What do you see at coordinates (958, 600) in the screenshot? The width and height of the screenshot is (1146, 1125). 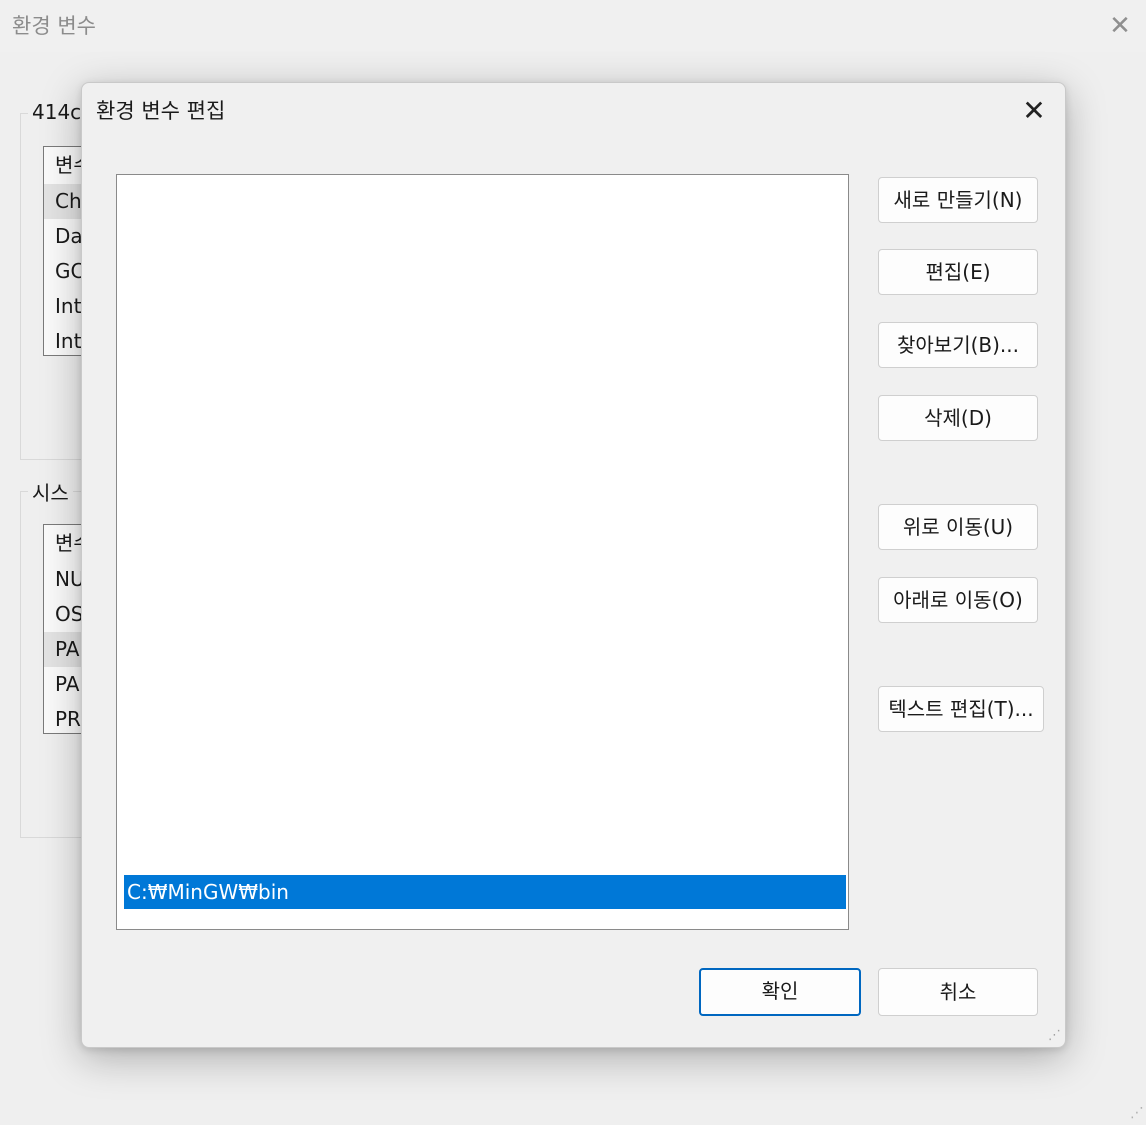 I see `move-down-button: 아래로 이동(O)` at bounding box center [958, 600].